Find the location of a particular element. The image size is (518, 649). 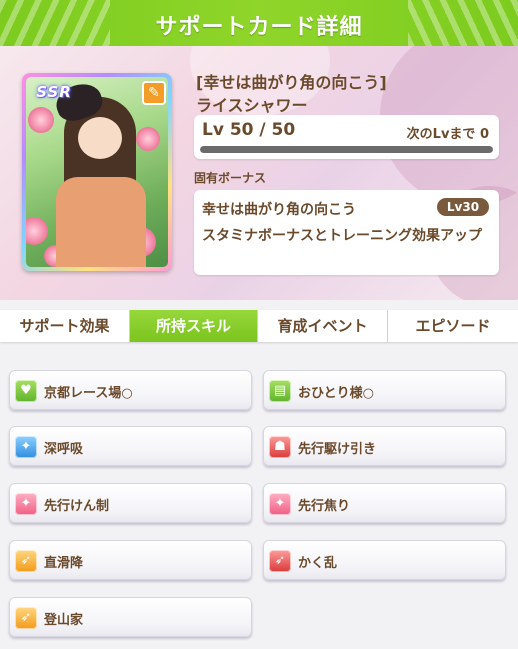

character-coat is located at coordinates (101, 222).